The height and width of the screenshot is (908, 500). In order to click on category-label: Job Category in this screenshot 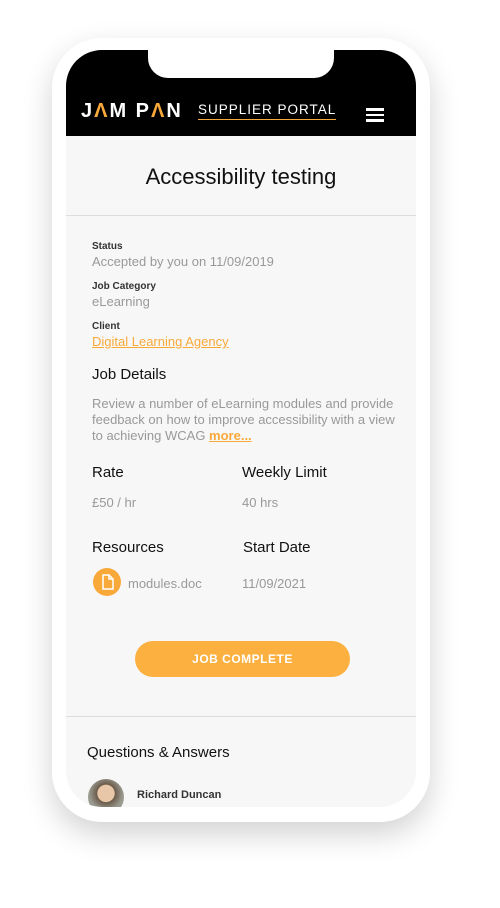, I will do `click(124, 286)`.